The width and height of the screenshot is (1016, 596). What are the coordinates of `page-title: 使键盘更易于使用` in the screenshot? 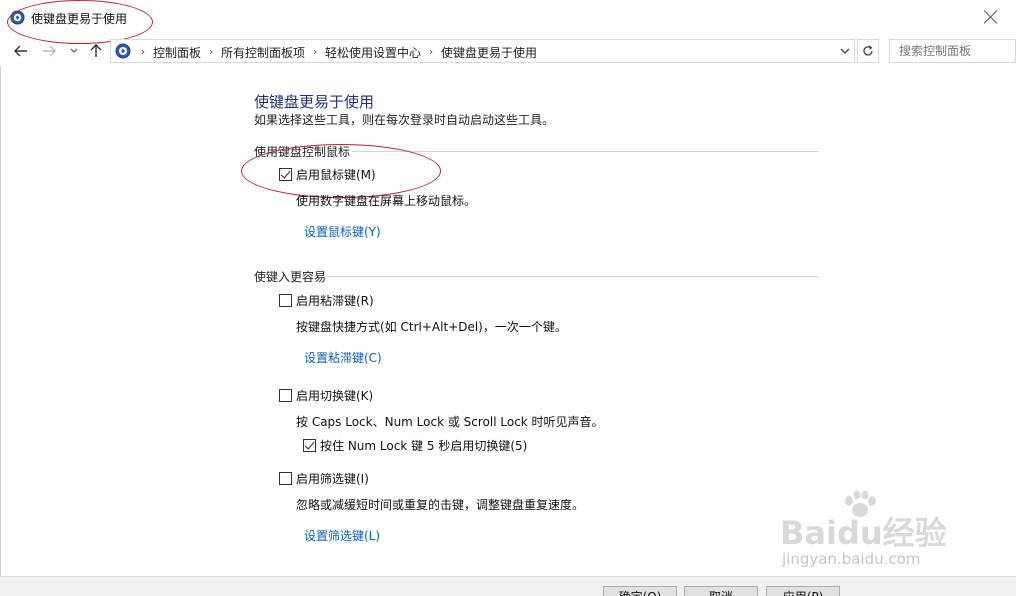 It's located at (314, 102).